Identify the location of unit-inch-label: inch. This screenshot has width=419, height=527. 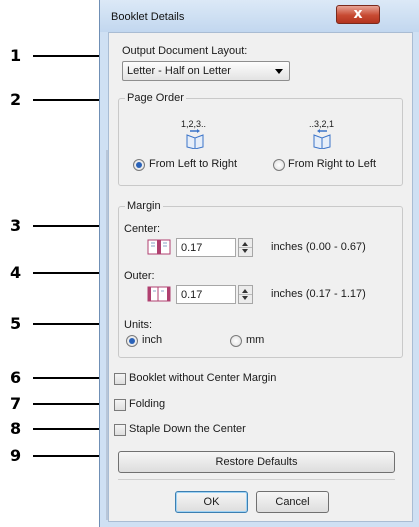
(152, 340).